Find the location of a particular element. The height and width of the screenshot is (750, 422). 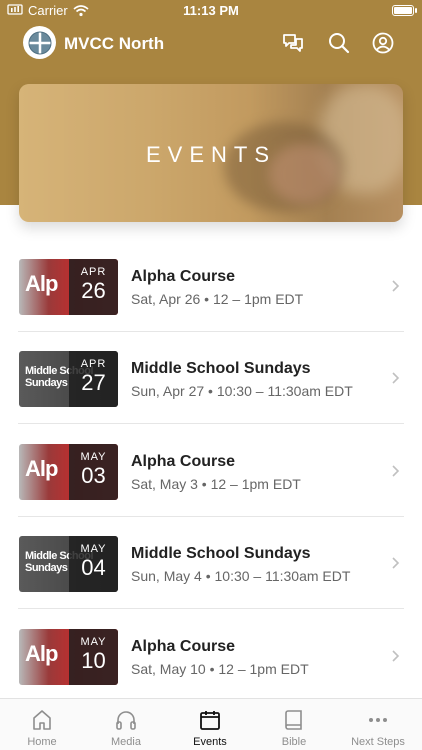

tab-bar: Home Media Events Bible Next Steps is located at coordinates (211, 724).